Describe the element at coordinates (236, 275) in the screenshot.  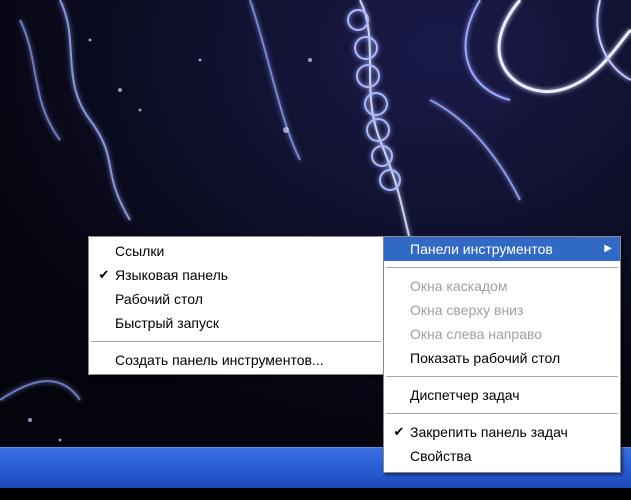
I see `submenu-item-language-bar: ✔ Языковая панель` at that location.